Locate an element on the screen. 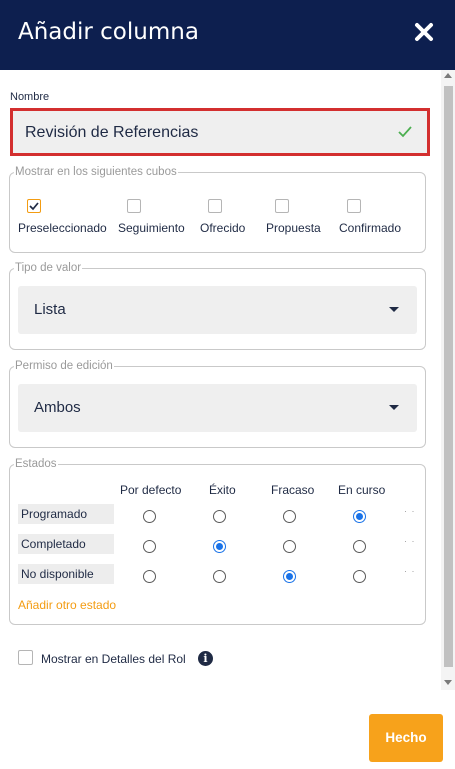 This screenshot has width=455, height=769. cube-preseleccionado: Preseleccionado is located at coordinates (62, 217).